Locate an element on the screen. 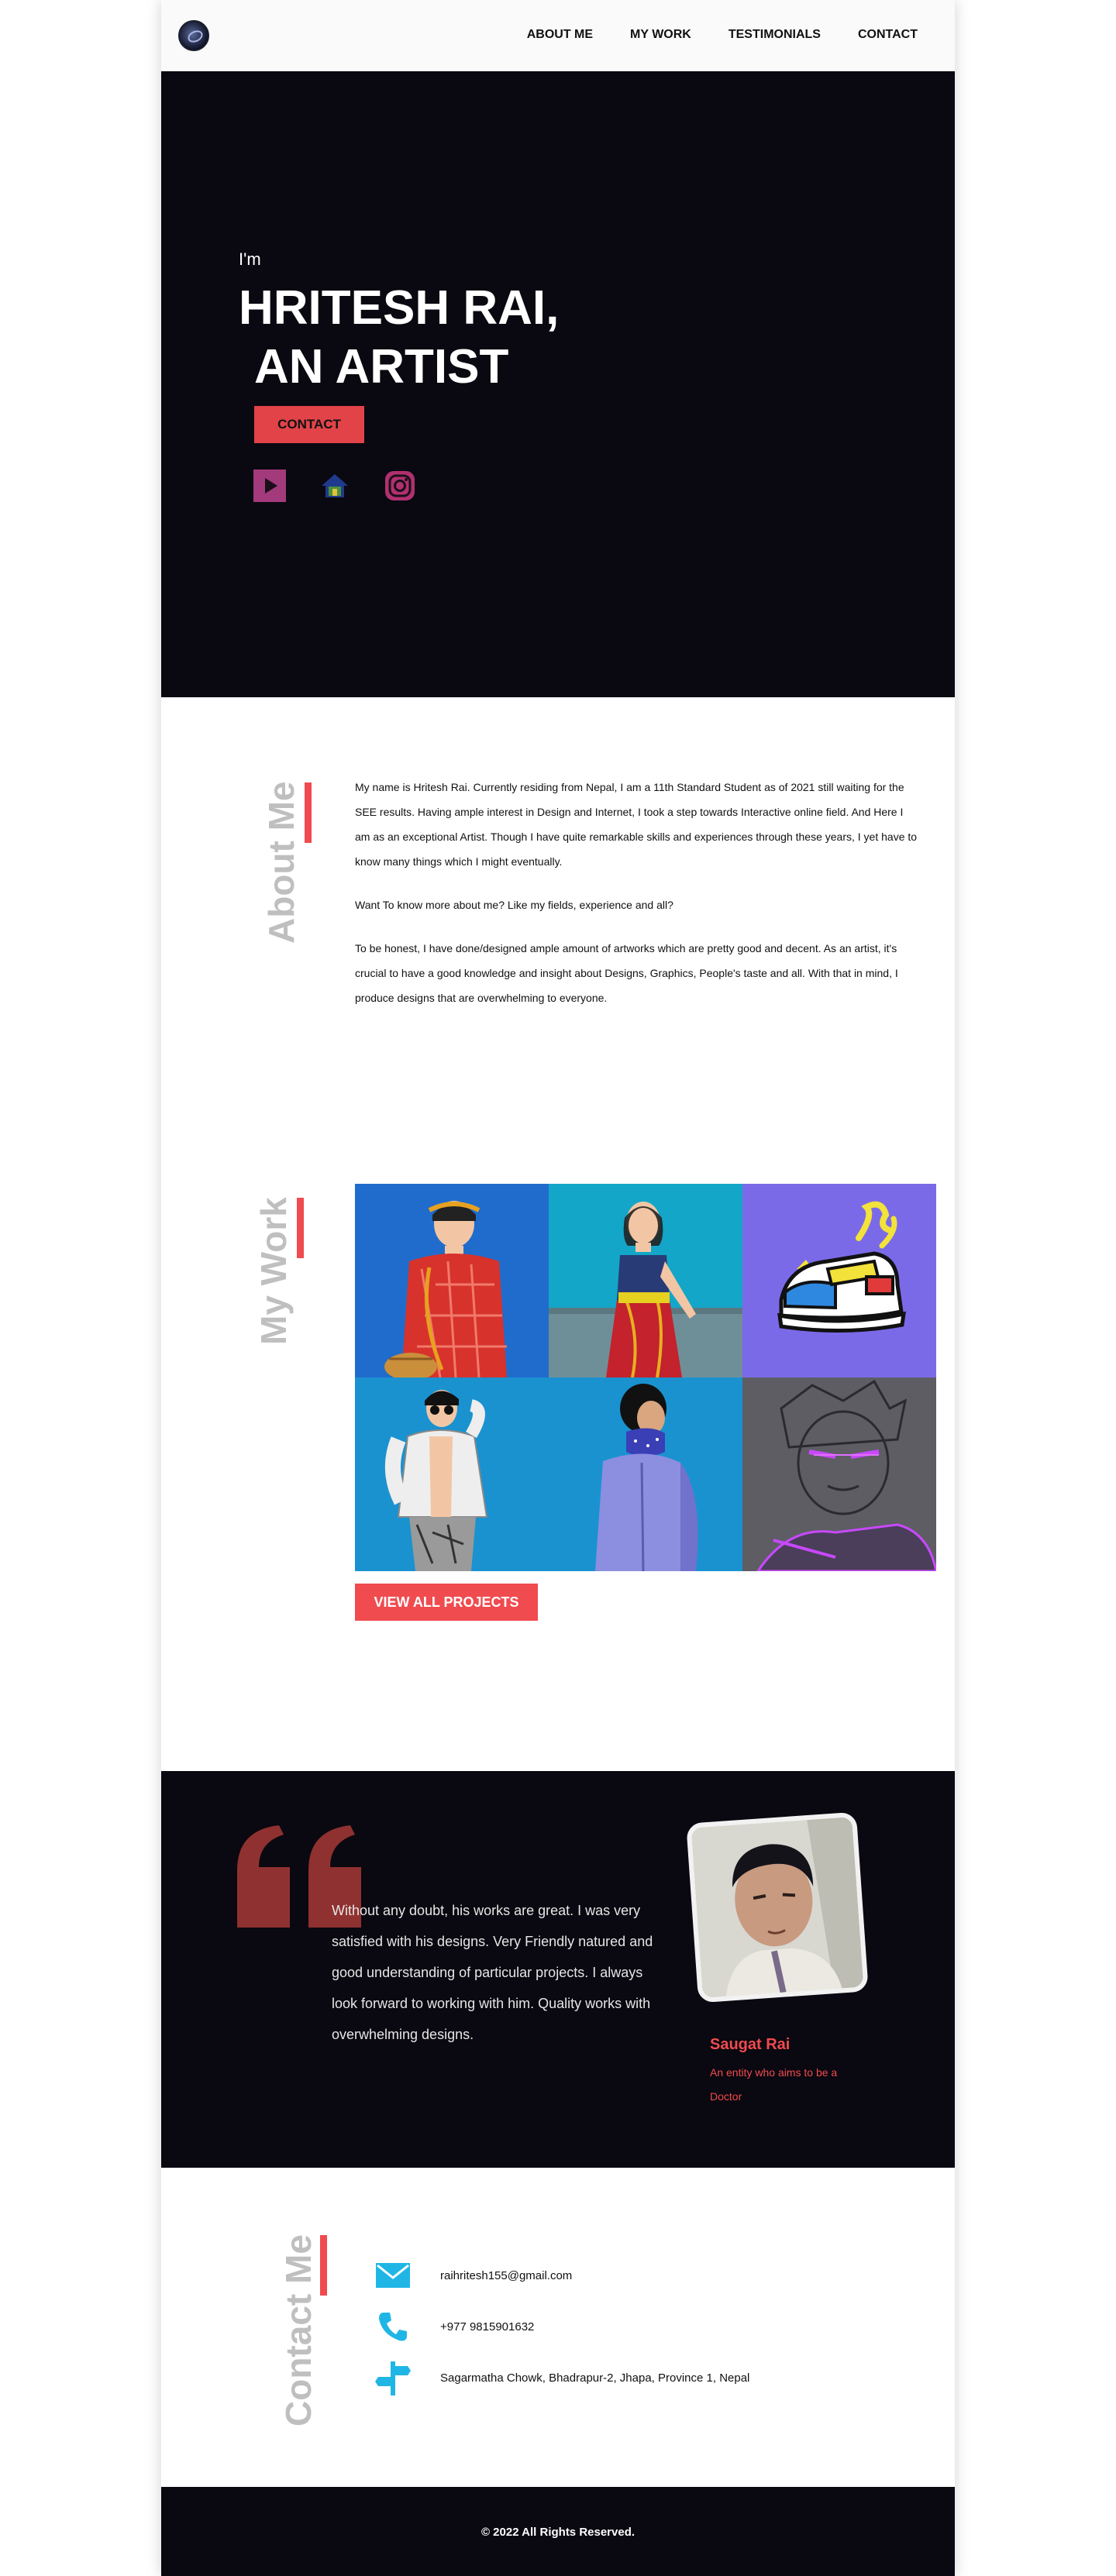 This screenshot has width=1116, height=2576. contact-email-row: raihritesh155@gmail.com is located at coordinates (474, 2275).